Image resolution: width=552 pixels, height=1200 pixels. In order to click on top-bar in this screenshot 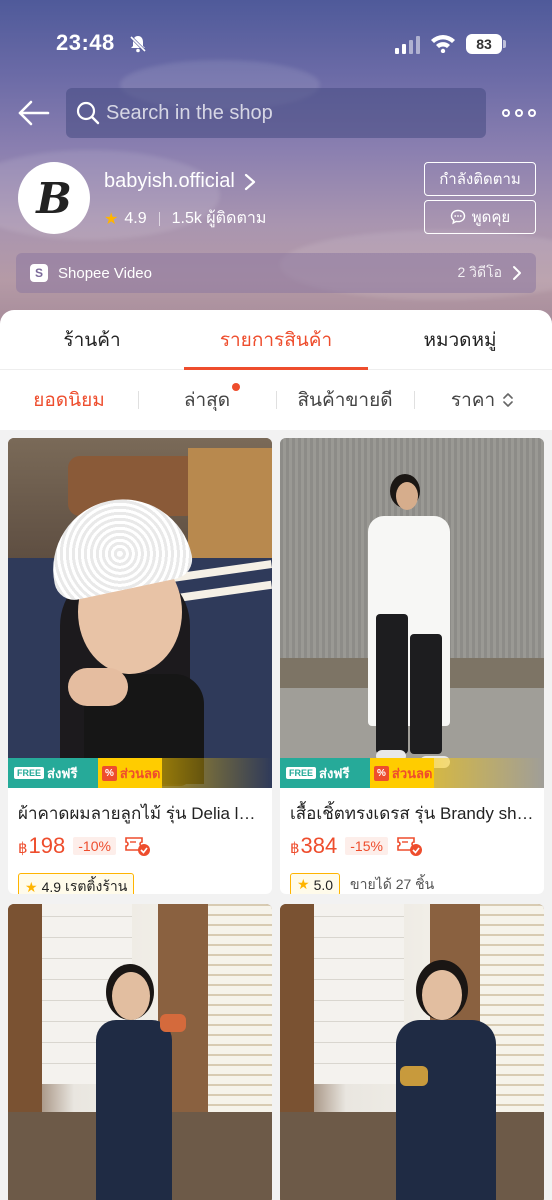, I will do `click(276, 113)`.